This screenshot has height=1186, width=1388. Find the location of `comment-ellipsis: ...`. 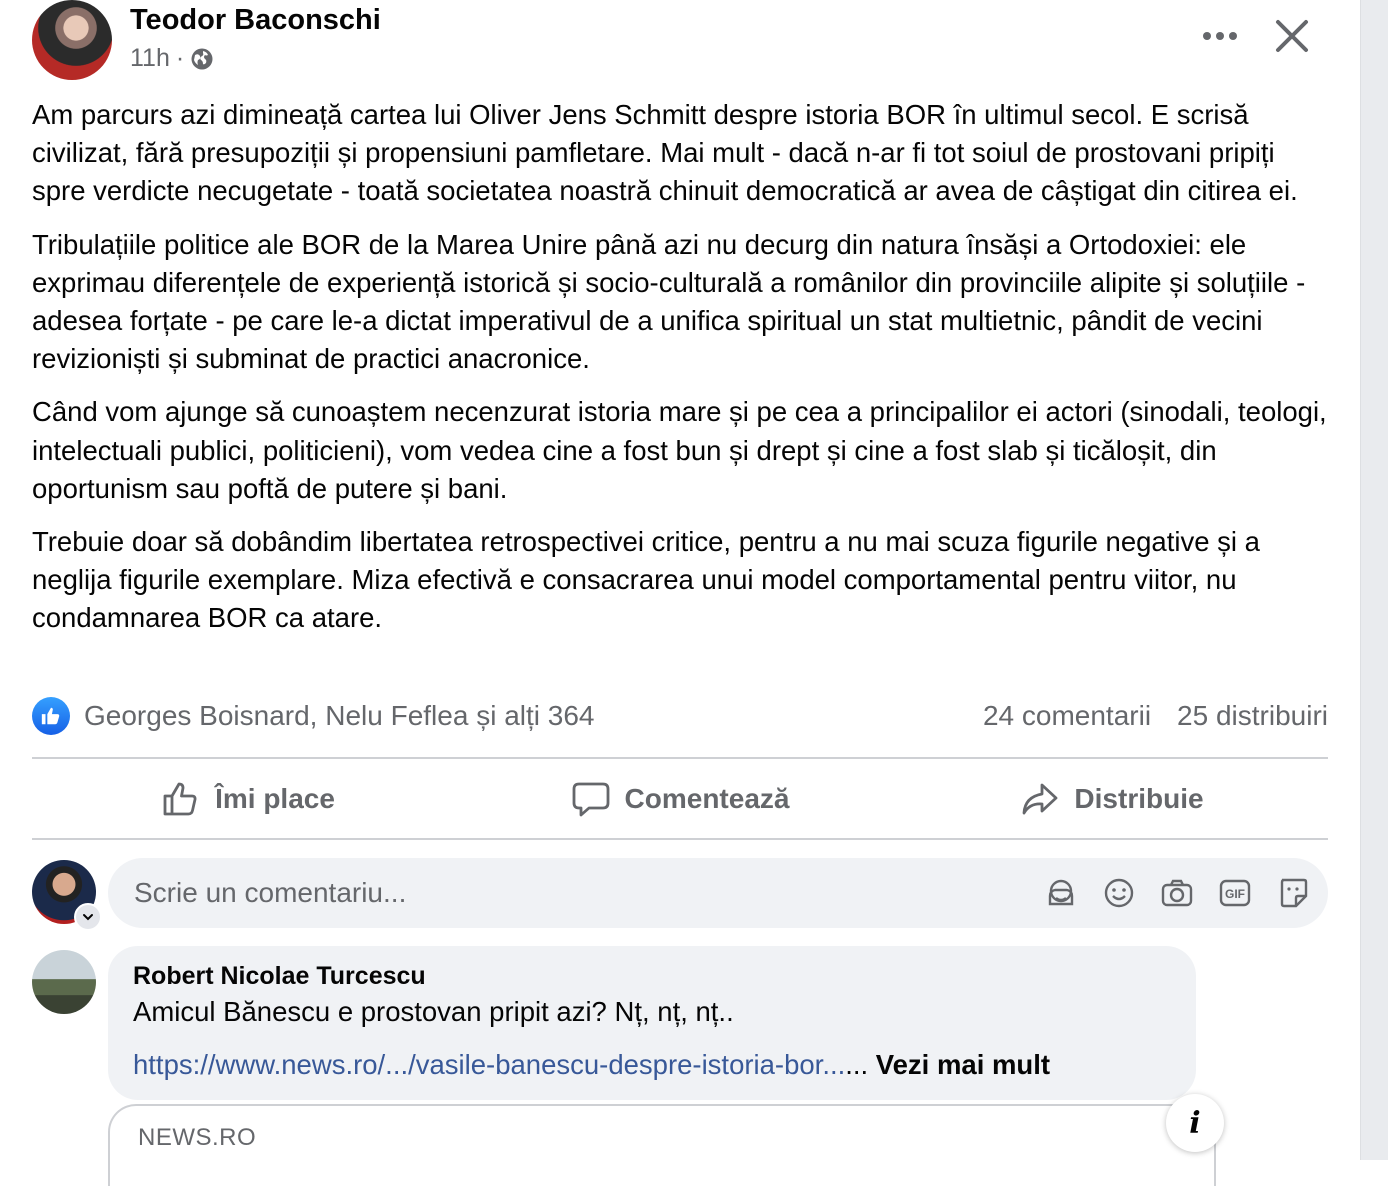

comment-ellipsis: ... is located at coordinates (857, 1064).